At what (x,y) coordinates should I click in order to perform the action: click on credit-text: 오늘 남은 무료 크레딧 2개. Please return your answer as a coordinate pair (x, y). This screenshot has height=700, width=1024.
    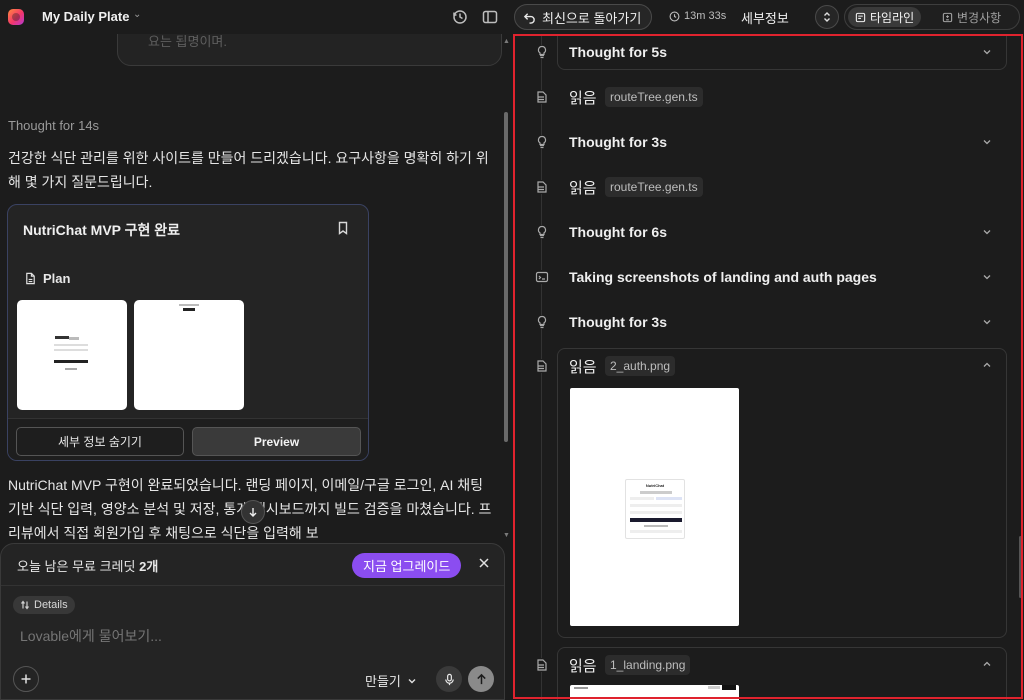
    Looking at the image, I should click on (87, 565).